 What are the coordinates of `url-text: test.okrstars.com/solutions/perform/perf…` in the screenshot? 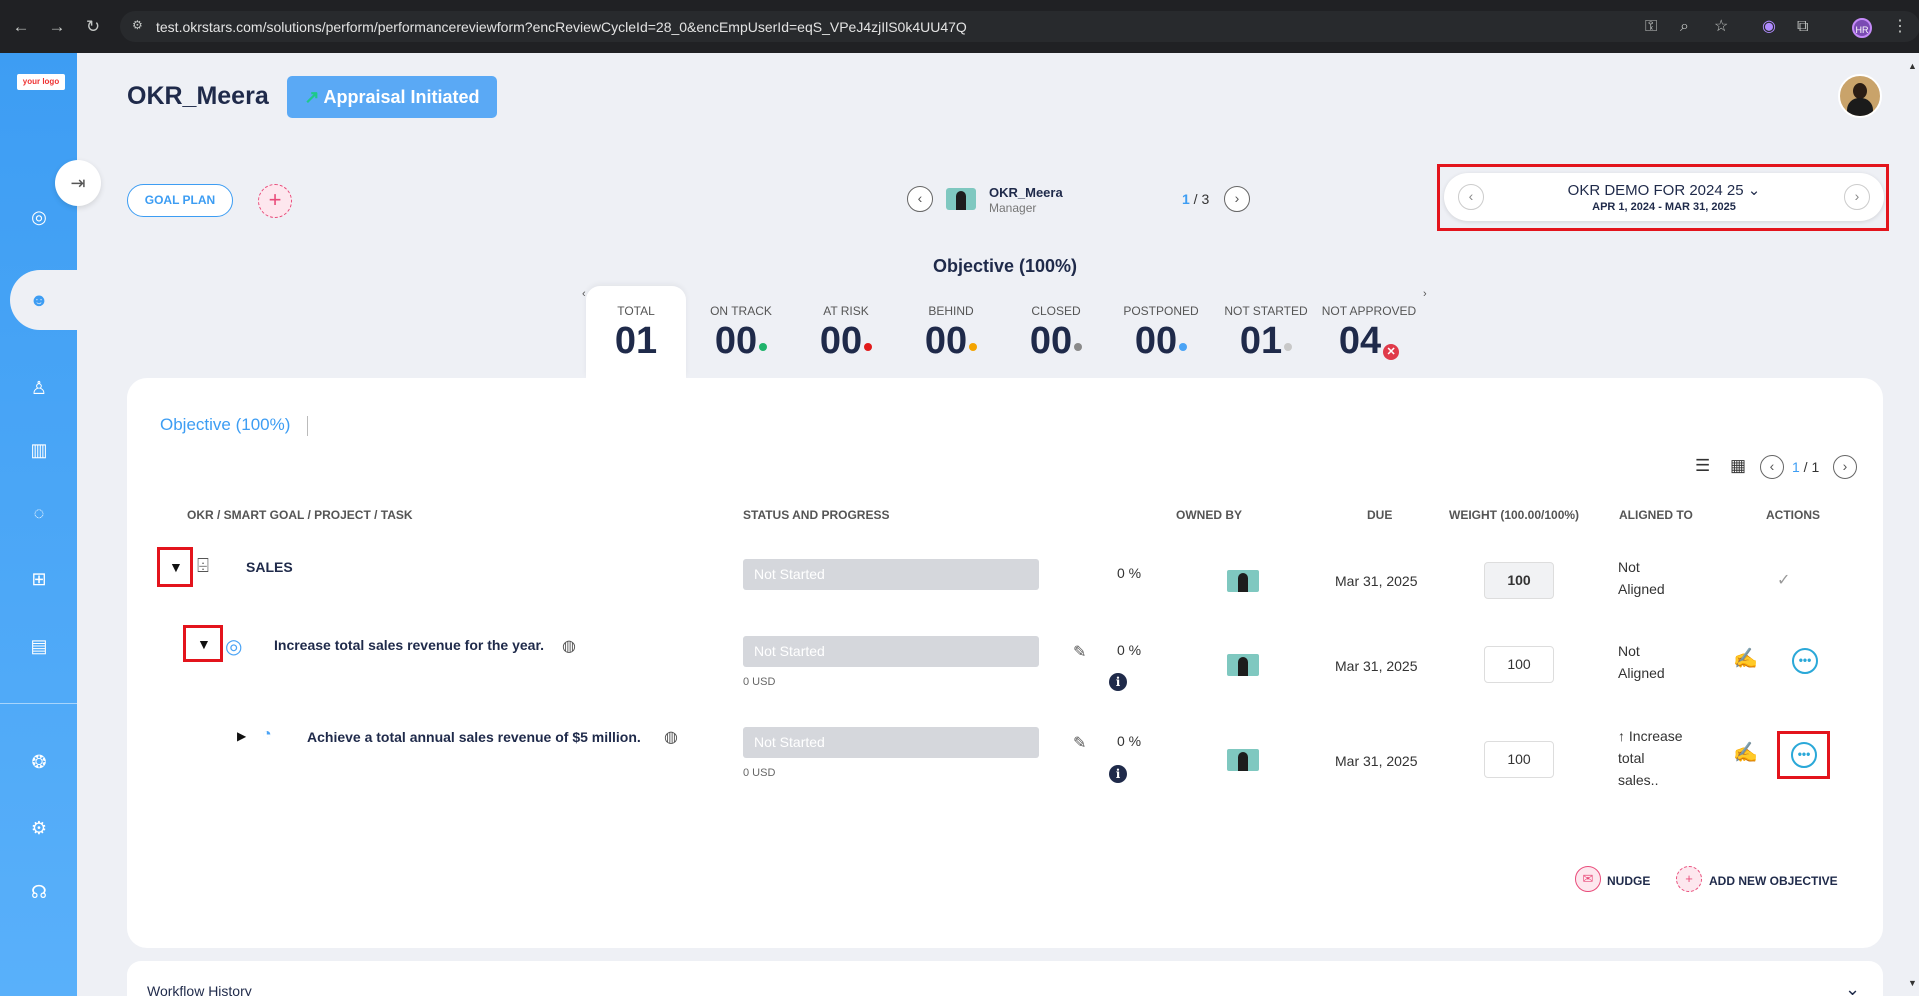 It's located at (561, 27).